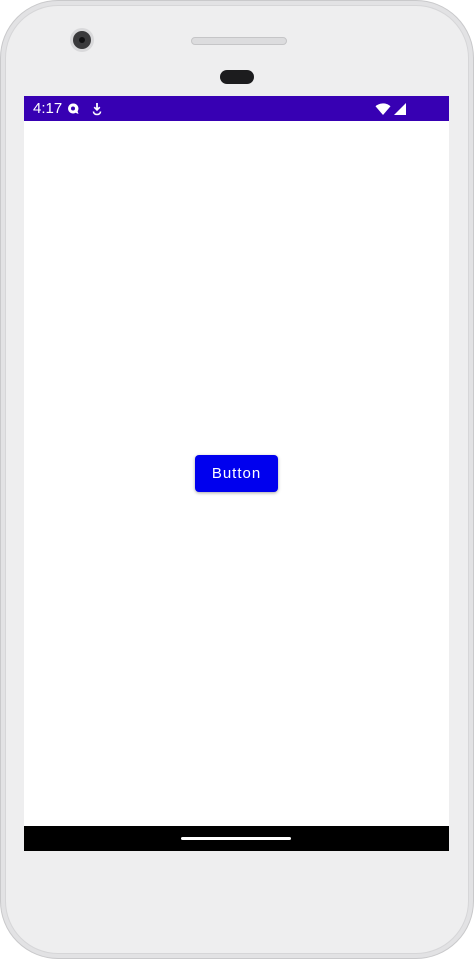 This screenshot has width=474, height=959. Describe the element at coordinates (239, 41) in the screenshot. I see `earpiece-speaker` at that location.